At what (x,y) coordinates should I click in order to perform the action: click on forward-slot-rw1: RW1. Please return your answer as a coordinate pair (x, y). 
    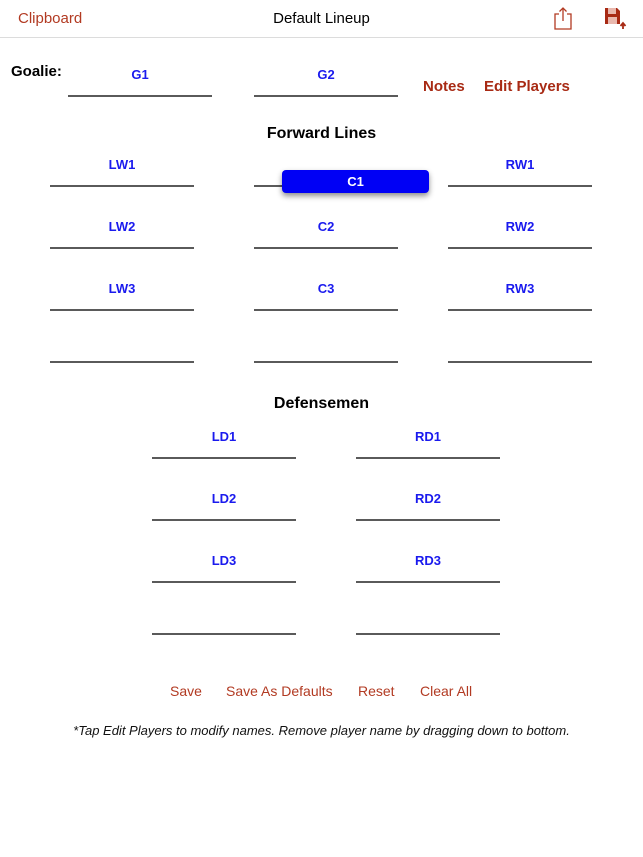
    Looking at the image, I should click on (520, 172).